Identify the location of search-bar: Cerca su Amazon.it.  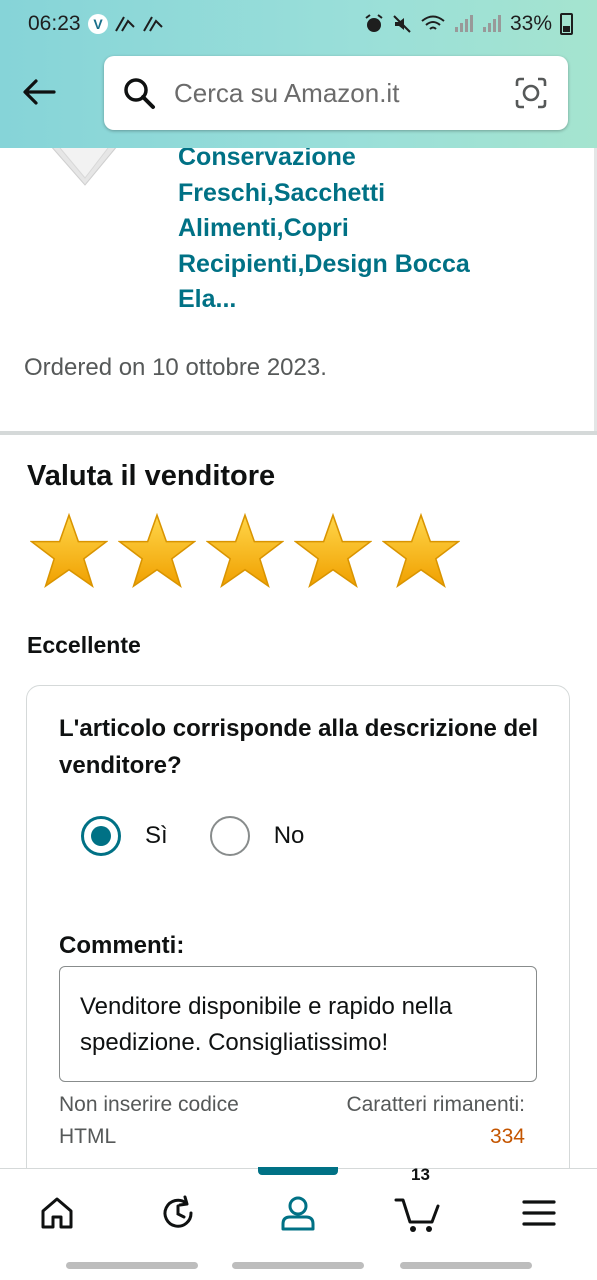
(336, 93).